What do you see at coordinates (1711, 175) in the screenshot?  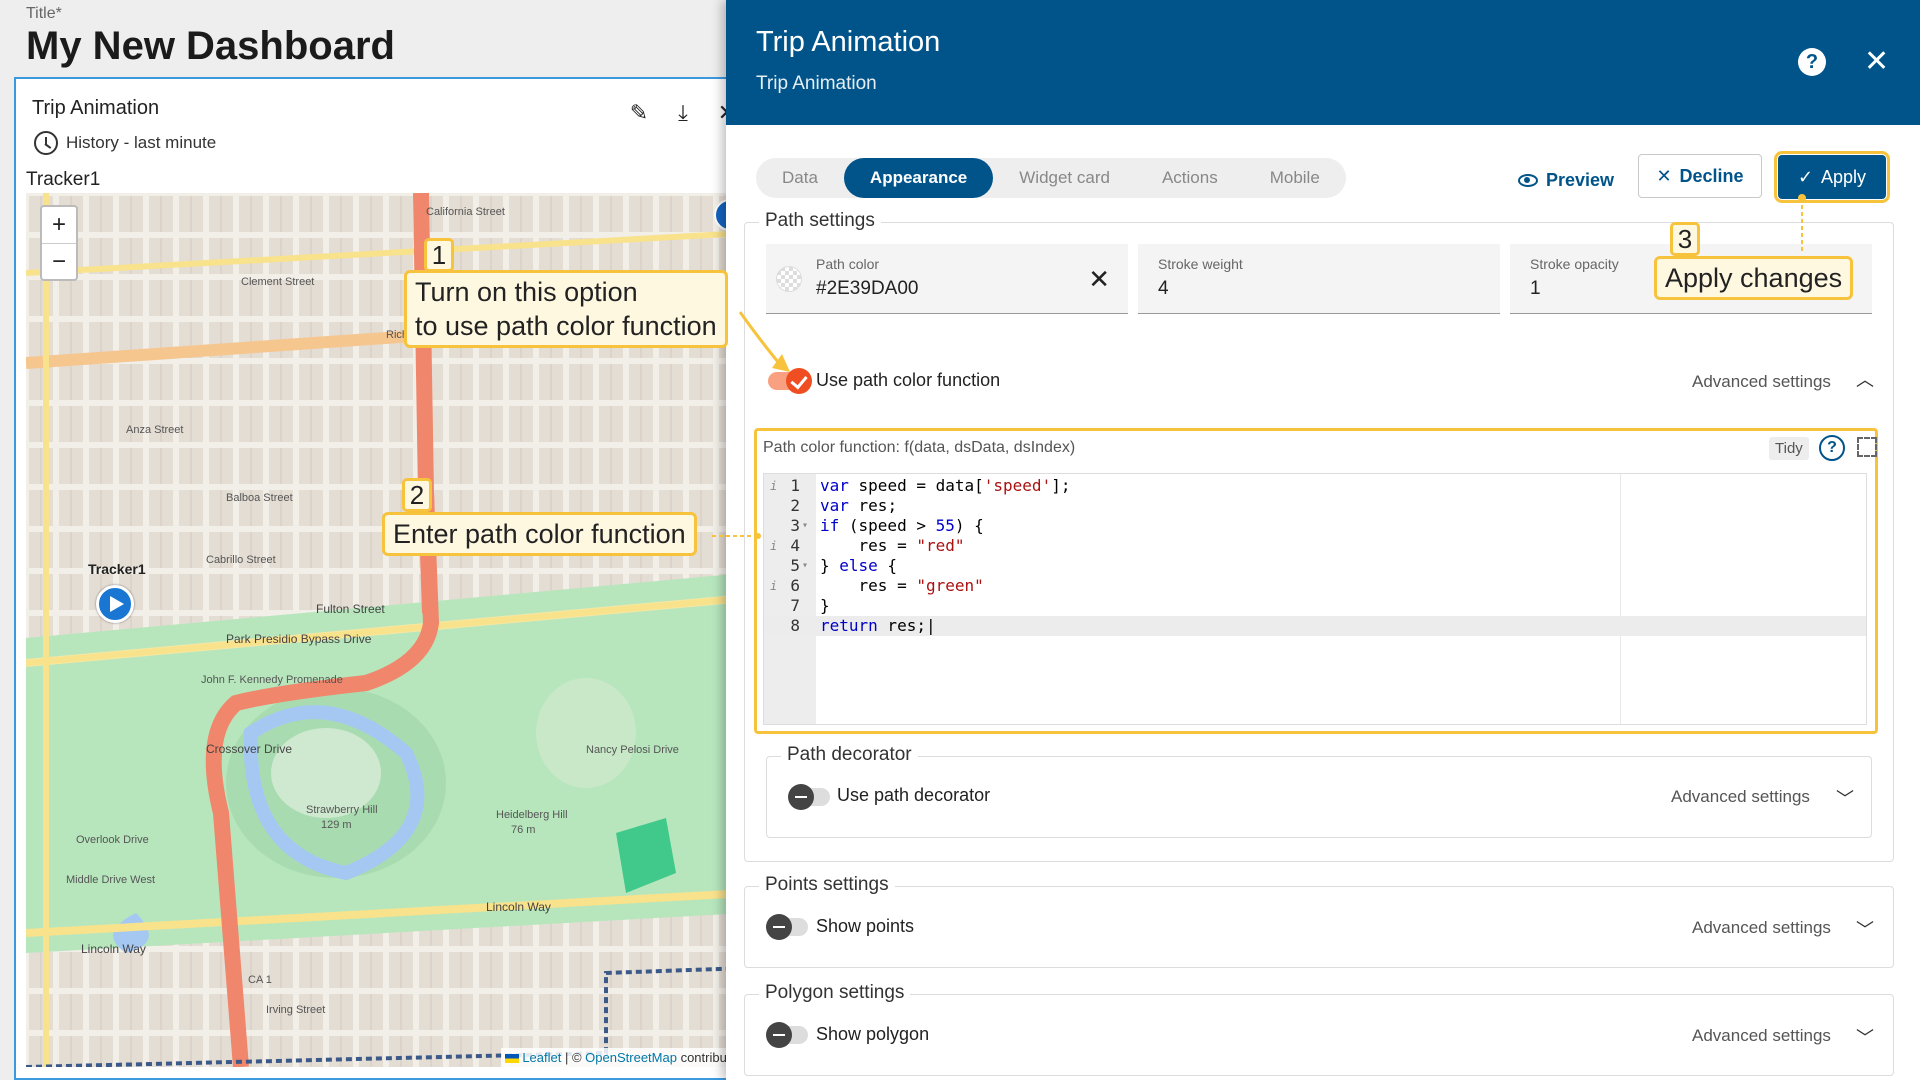 I see `decline-label: Decline` at bounding box center [1711, 175].